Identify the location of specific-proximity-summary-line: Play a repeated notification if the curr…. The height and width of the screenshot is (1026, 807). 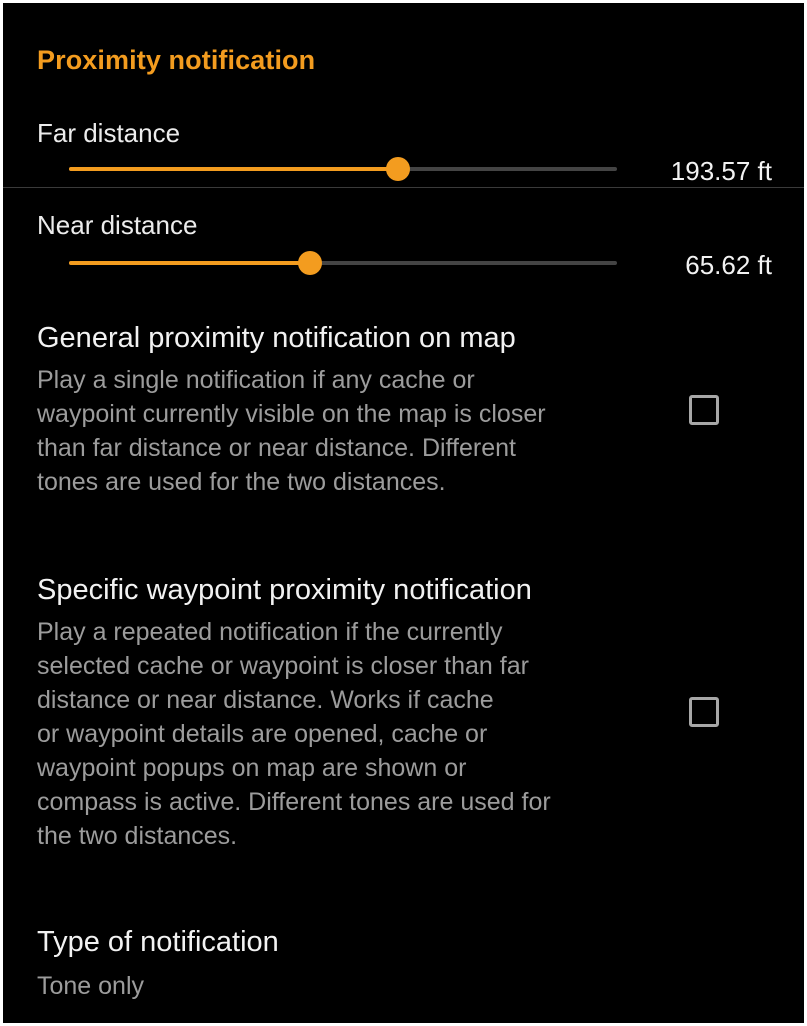
(270, 632).